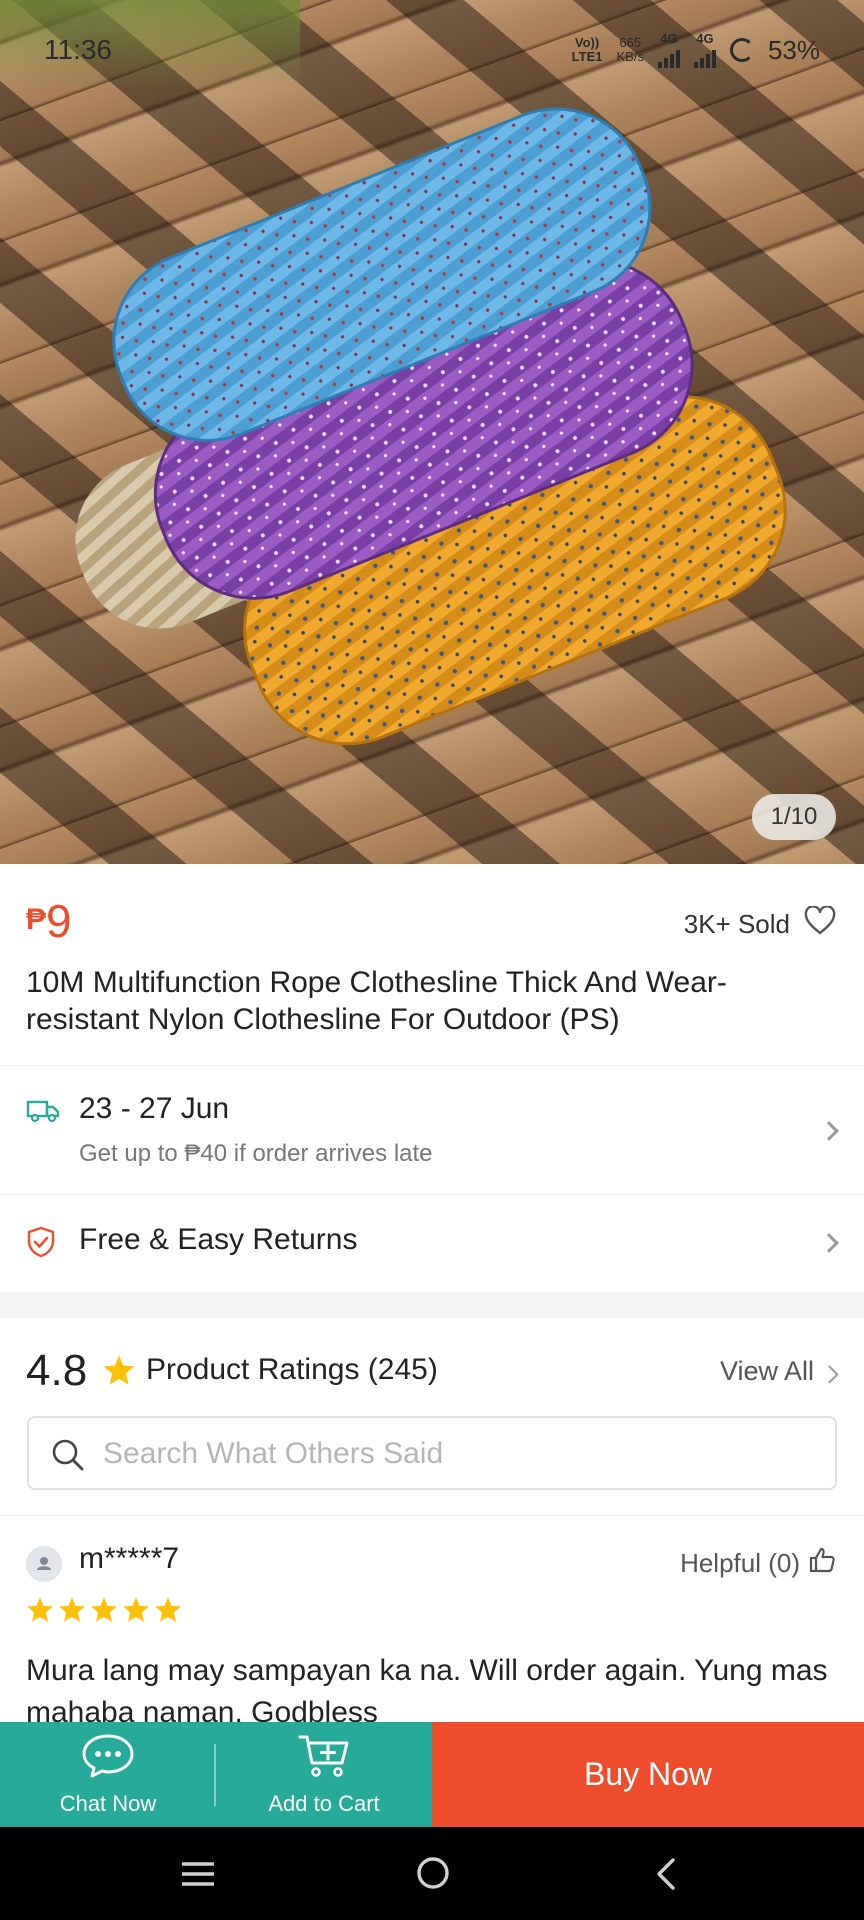 This screenshot has height=1920, width=864. What do you see at coordinates (822, 1563) in the screenshot?
I see `thumbs-up-icon` at bounding box center [822, 1563].